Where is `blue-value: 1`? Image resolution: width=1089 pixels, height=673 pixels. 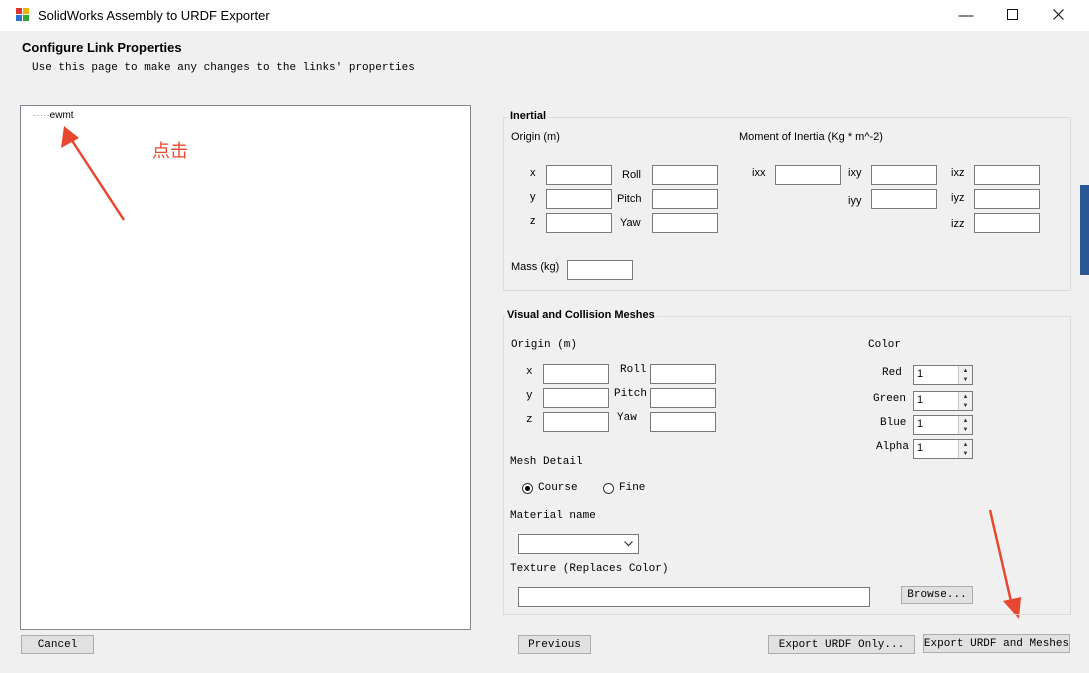 blue-value: 1 is located at coordinates (920, 424).